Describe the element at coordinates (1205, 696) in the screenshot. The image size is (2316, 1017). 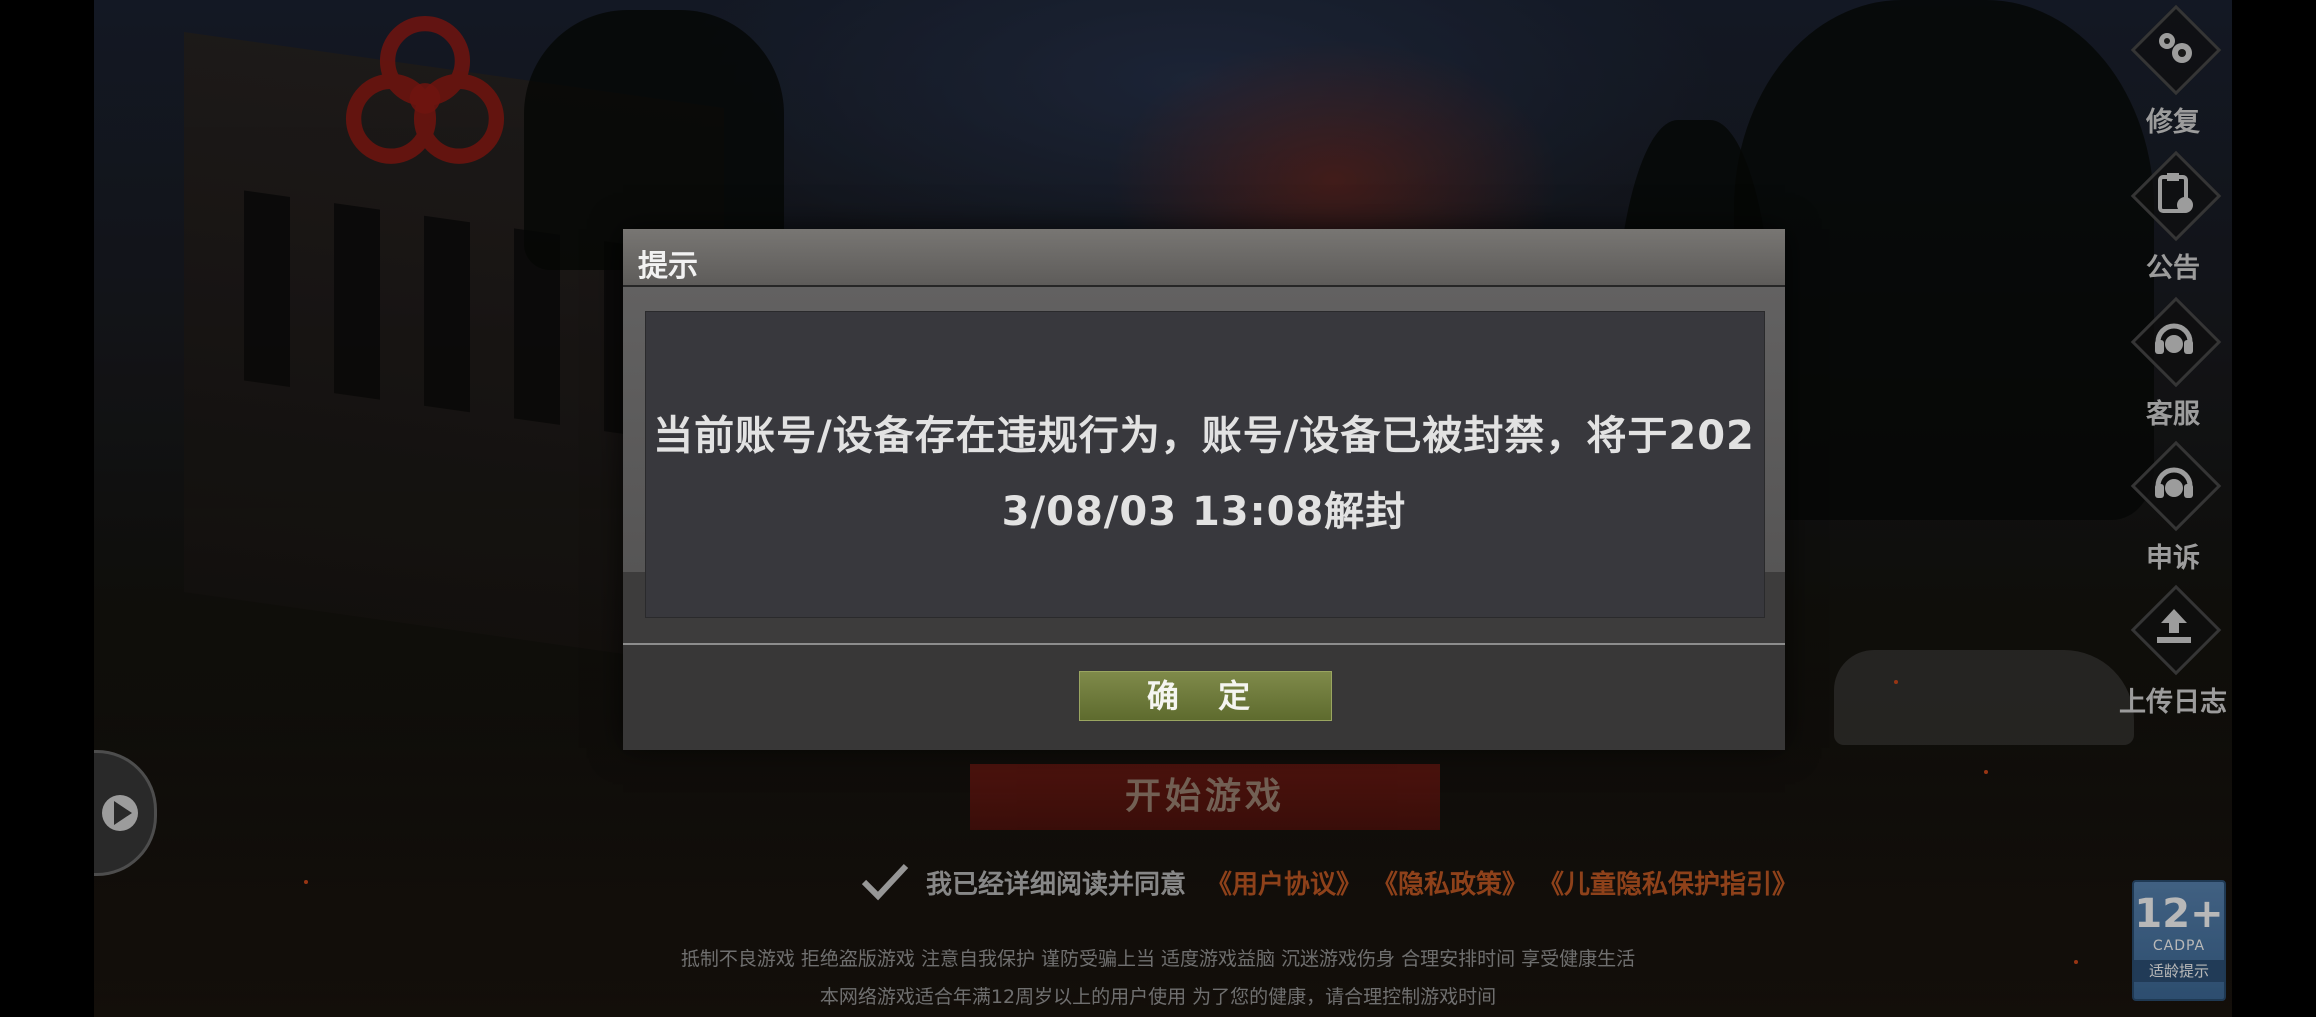
I see `confirm-button: 确 定` at that location.